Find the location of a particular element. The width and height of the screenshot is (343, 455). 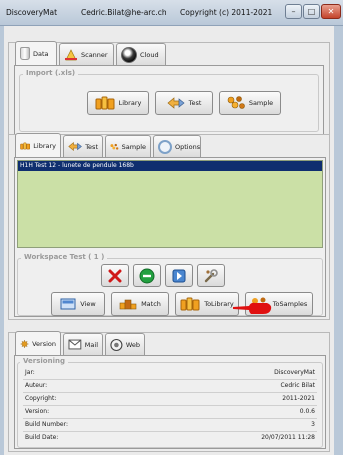

tab-web: Web is located at coordinates (125, 344).